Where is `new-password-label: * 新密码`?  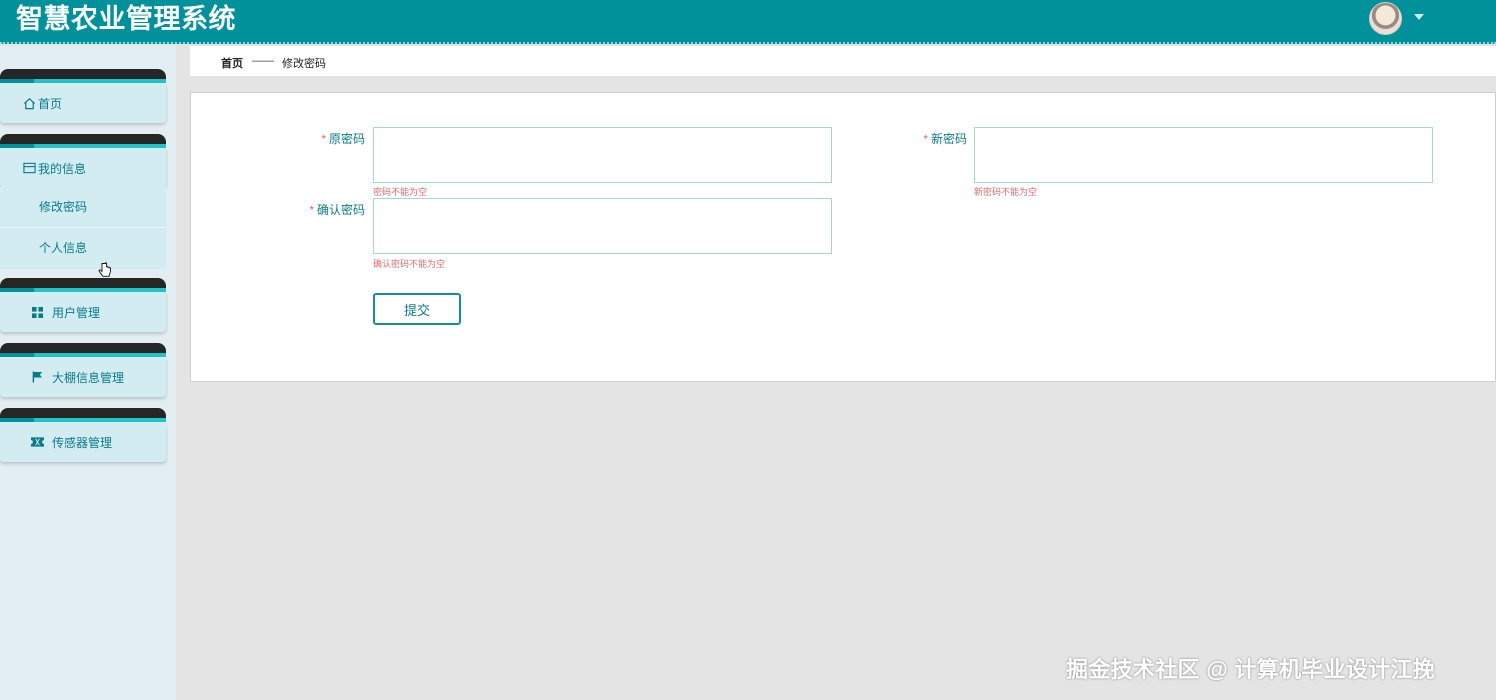 new-password-label: * 新密码 is located at coordinates (945, 139).